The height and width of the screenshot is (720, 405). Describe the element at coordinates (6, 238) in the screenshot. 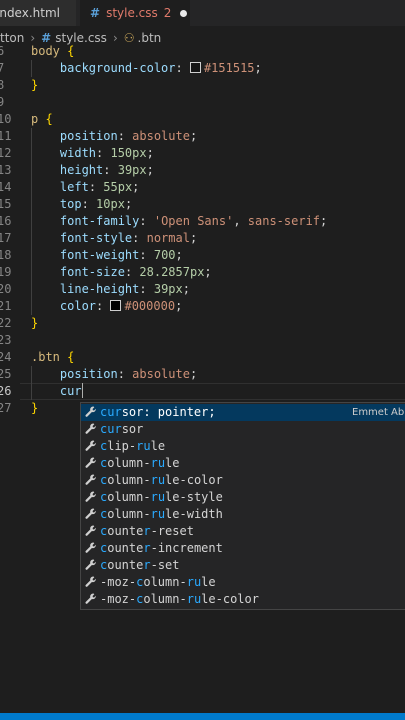

I see `line-number: 17` at that location.